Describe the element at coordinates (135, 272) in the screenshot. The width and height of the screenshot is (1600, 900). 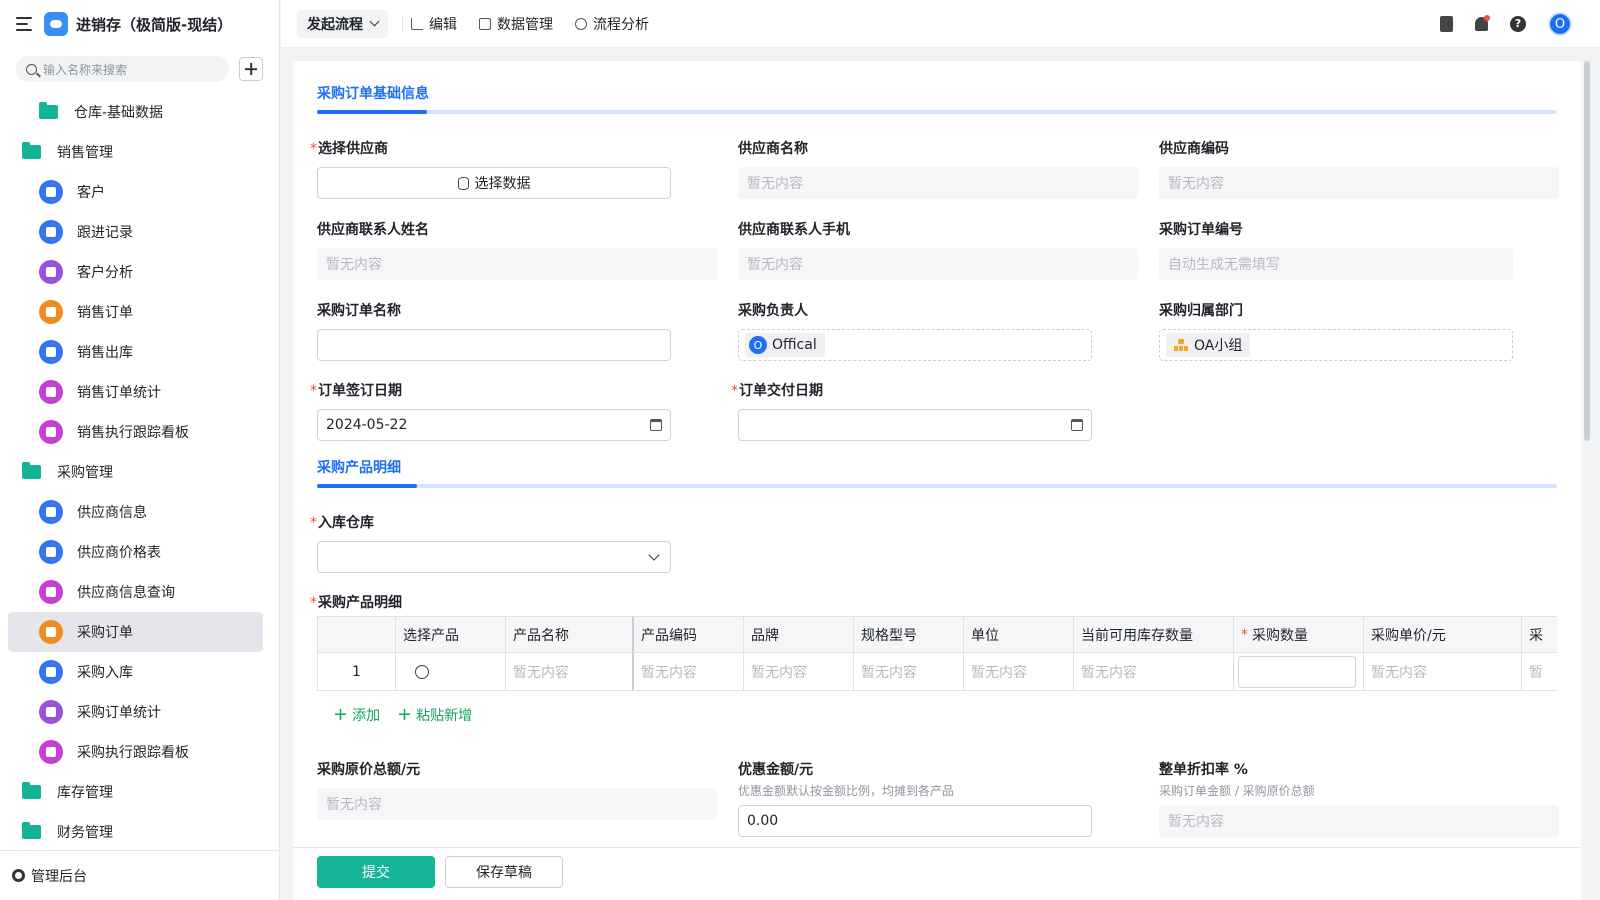
I see `sidebar-item: 客户分析` at that location.